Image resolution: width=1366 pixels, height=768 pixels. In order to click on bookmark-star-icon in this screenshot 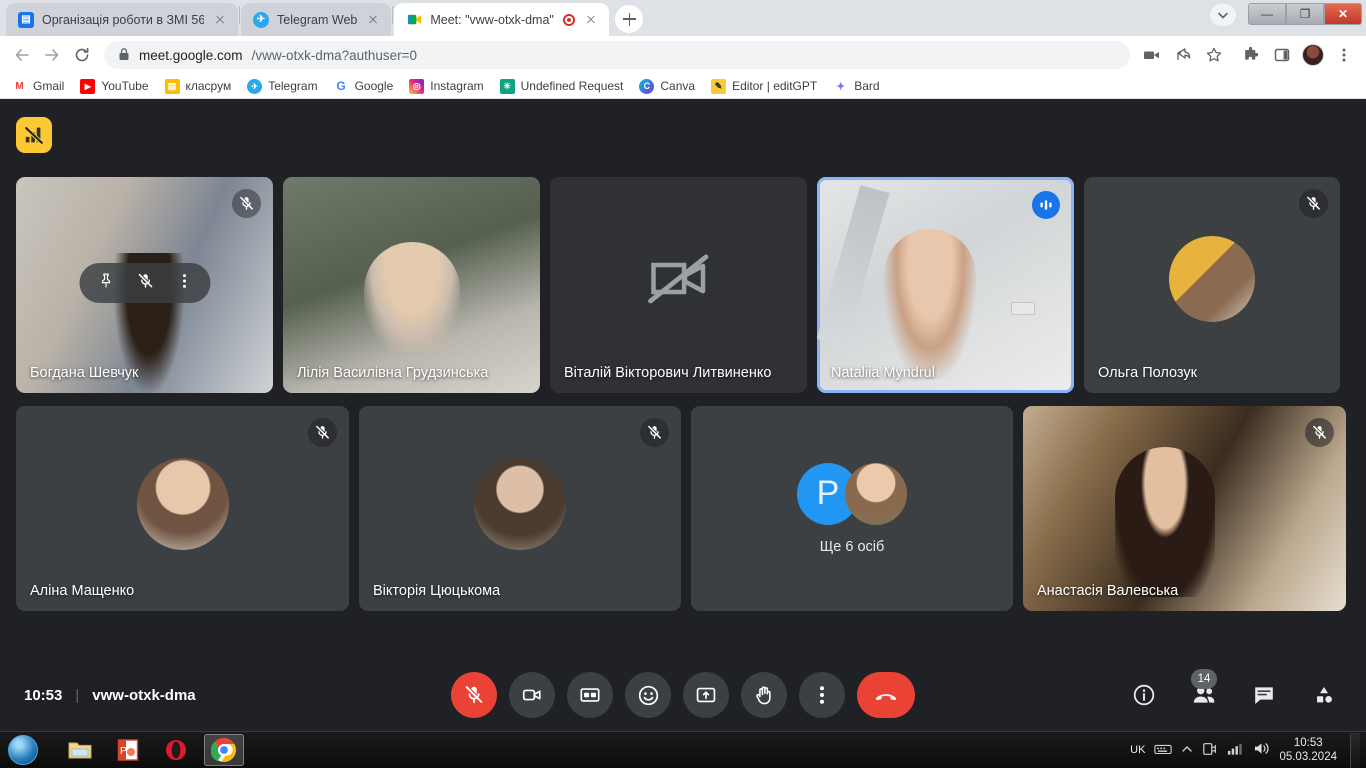, I will do `click(1214, 55)`.